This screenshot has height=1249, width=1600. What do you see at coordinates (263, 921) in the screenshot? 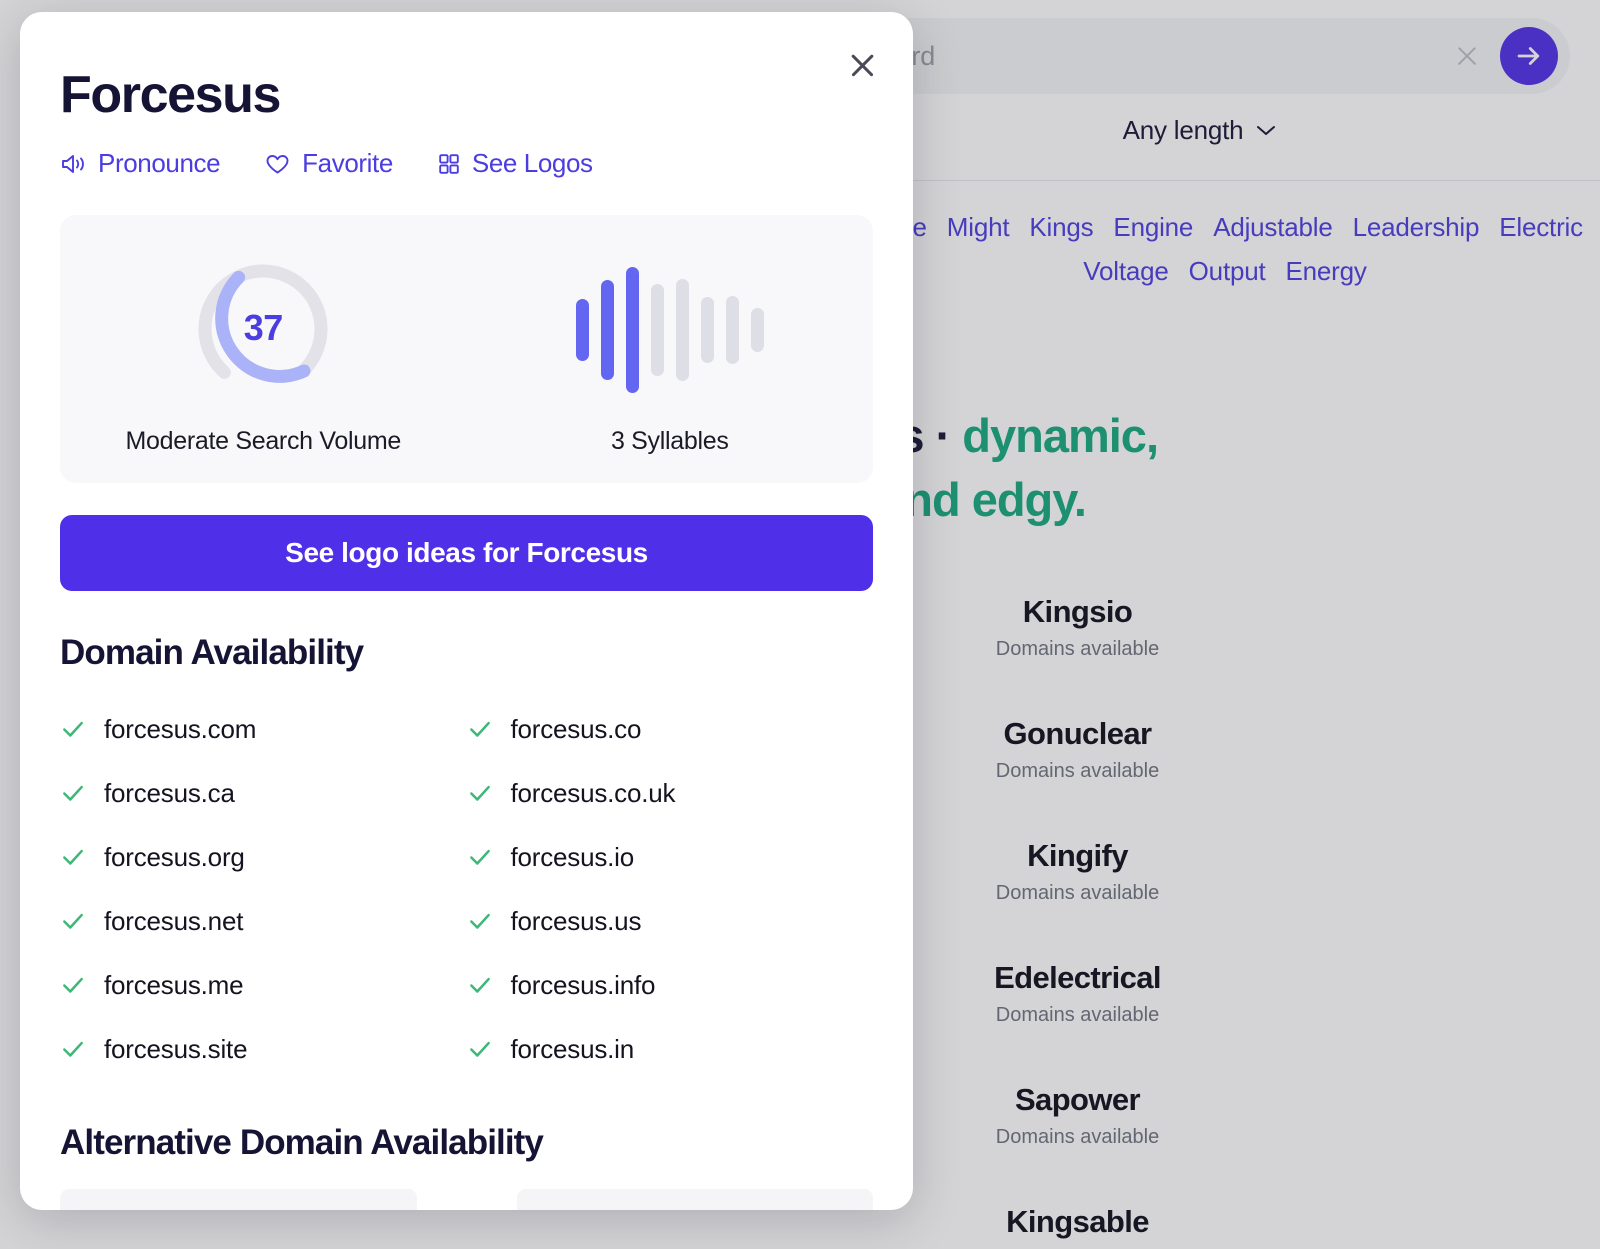
I see `domain-item: forcesus.net` at bounding box center [263, 921].